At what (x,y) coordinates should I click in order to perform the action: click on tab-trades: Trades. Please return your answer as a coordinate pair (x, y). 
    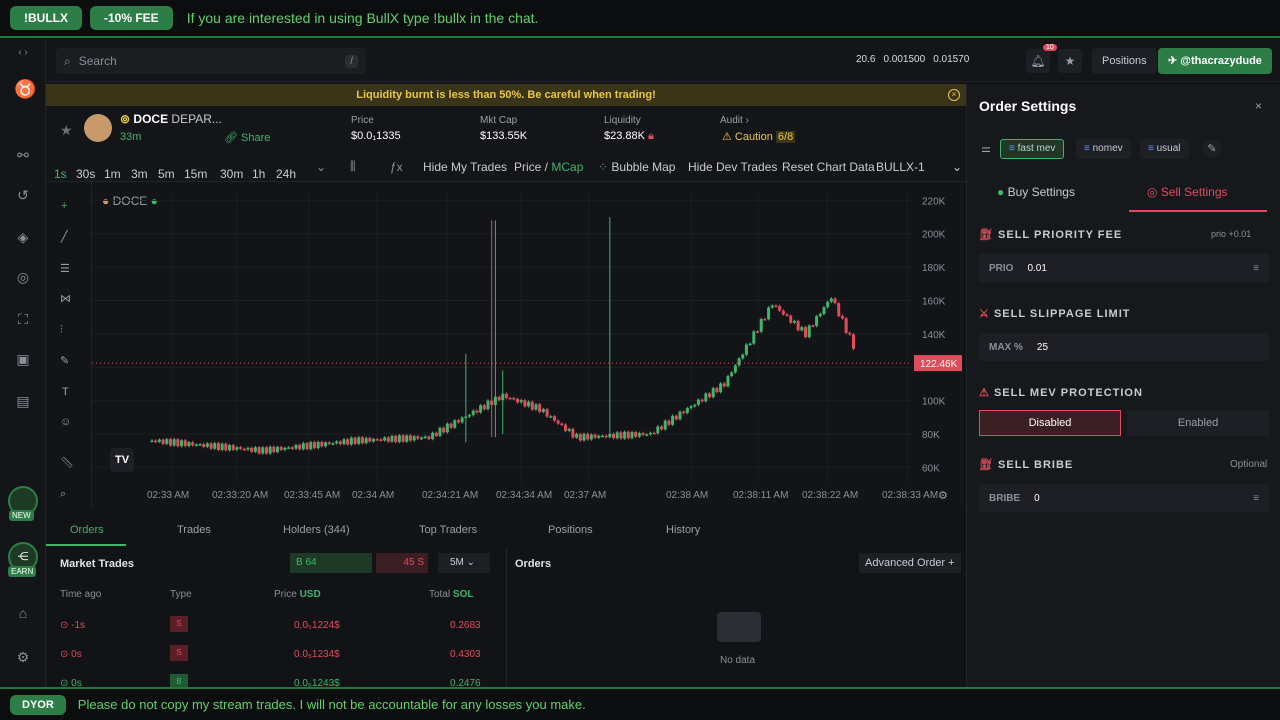
    Looking at the image, I should click on (194, 530).